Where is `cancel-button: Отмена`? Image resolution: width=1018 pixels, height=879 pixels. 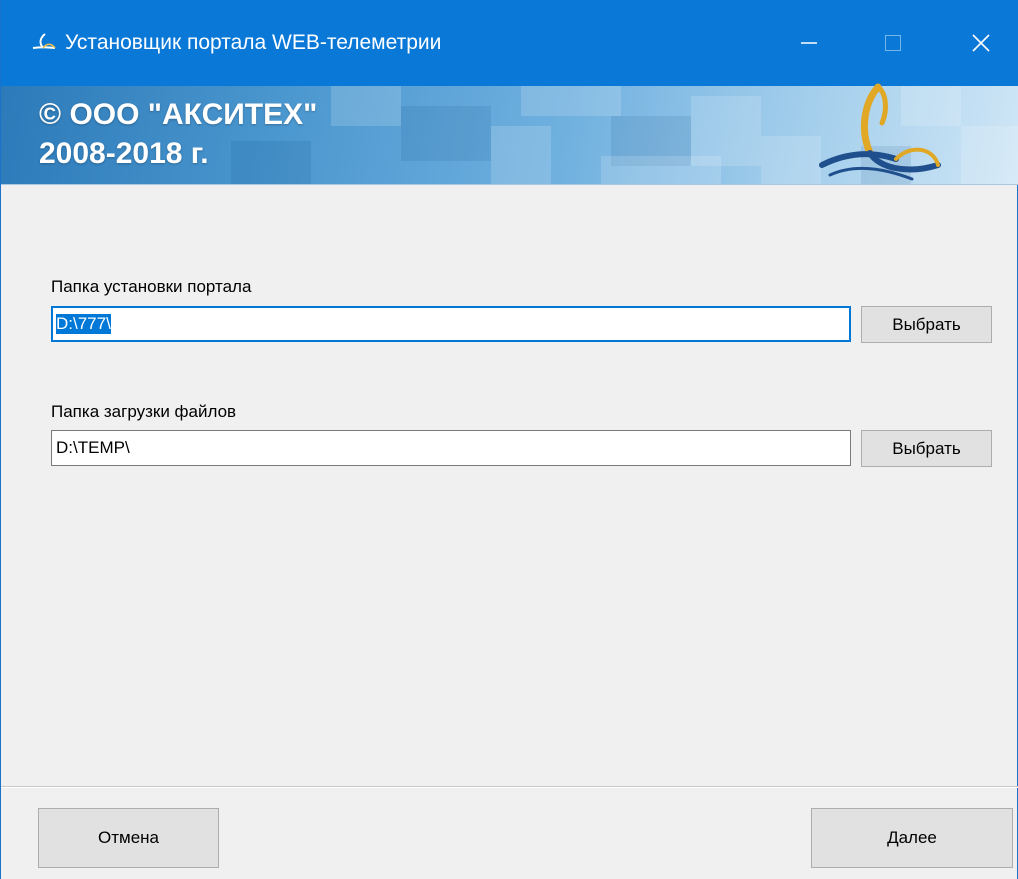 cancel-button: Отмена is located at coordinates (128, 838).